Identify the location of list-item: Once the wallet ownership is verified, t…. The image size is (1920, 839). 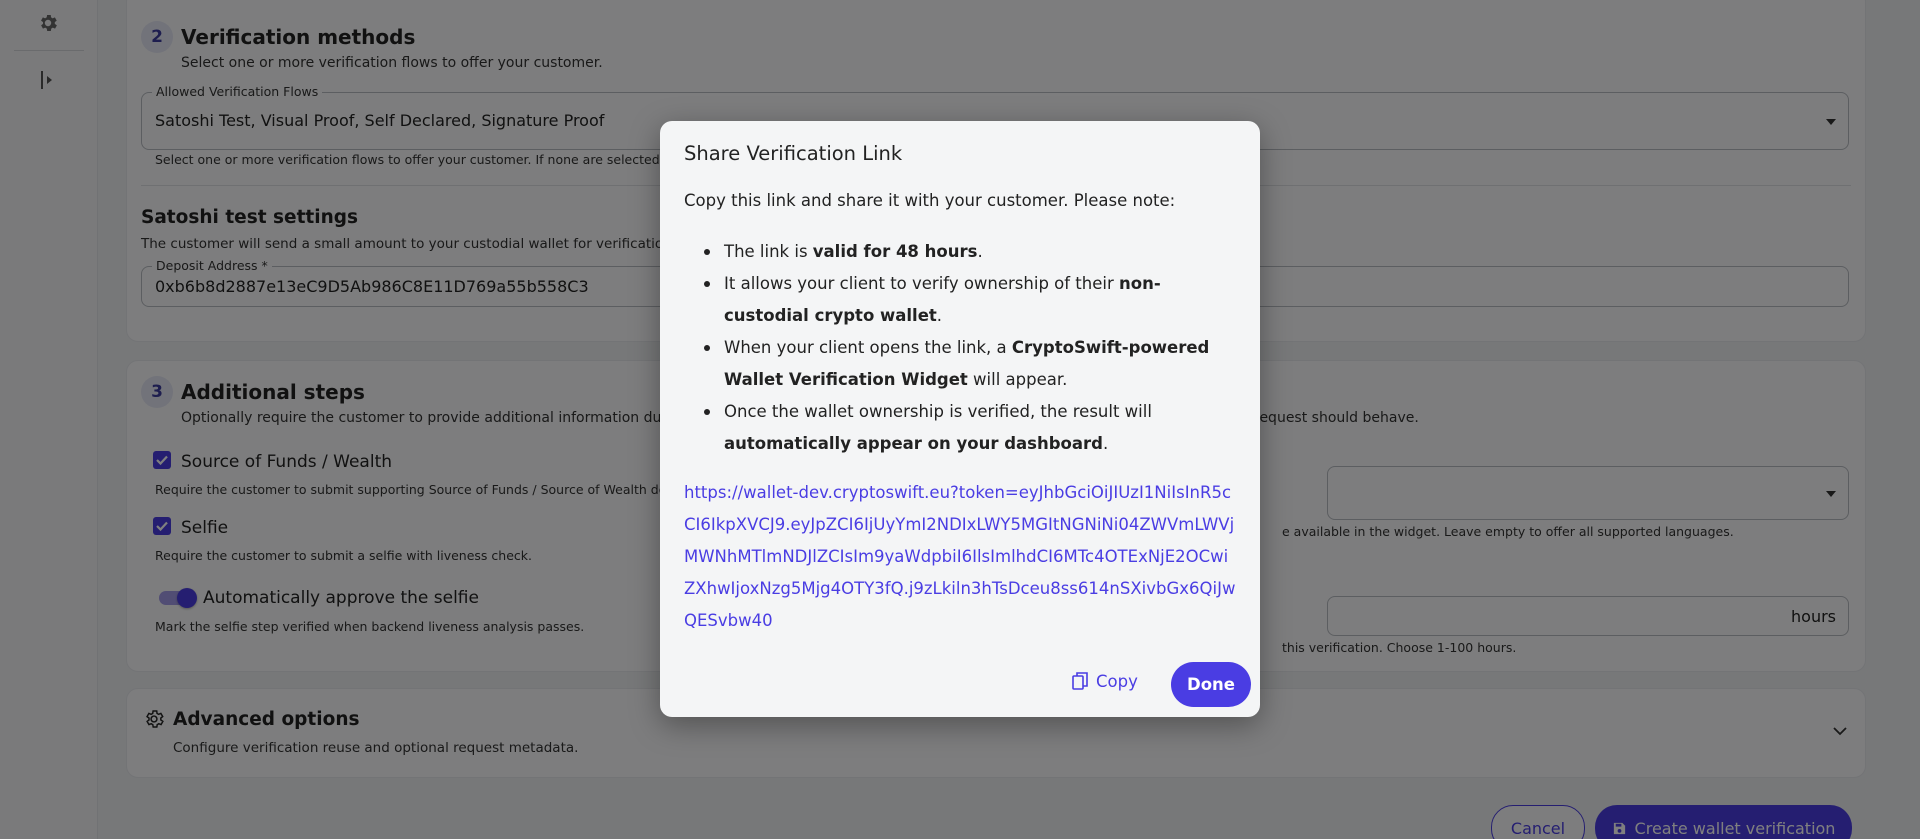
(967, 428).